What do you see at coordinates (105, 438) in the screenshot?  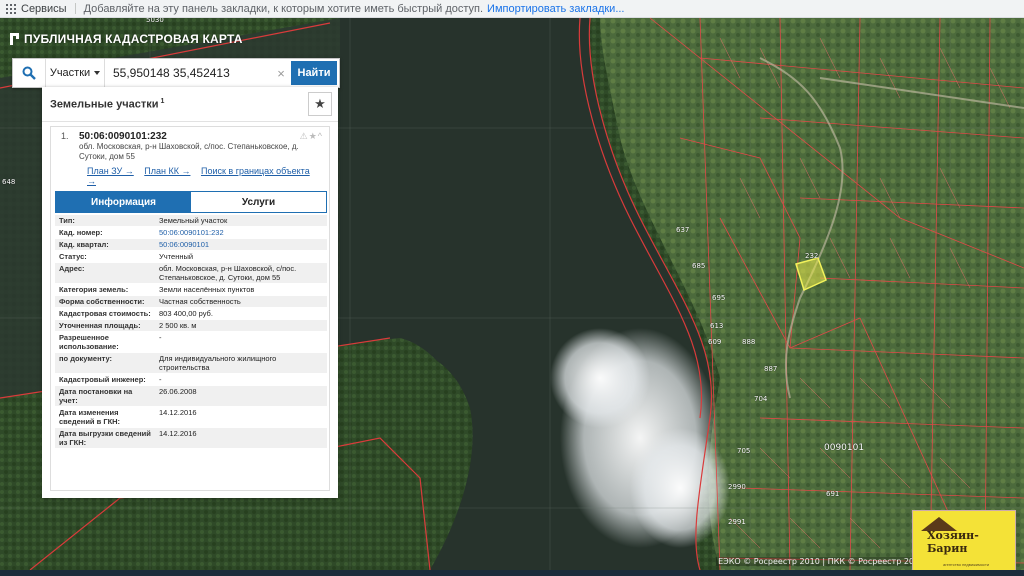 I see `info-row-key: Дата выгрузки сведений из ГКН:` at bounding box center [105, 438].